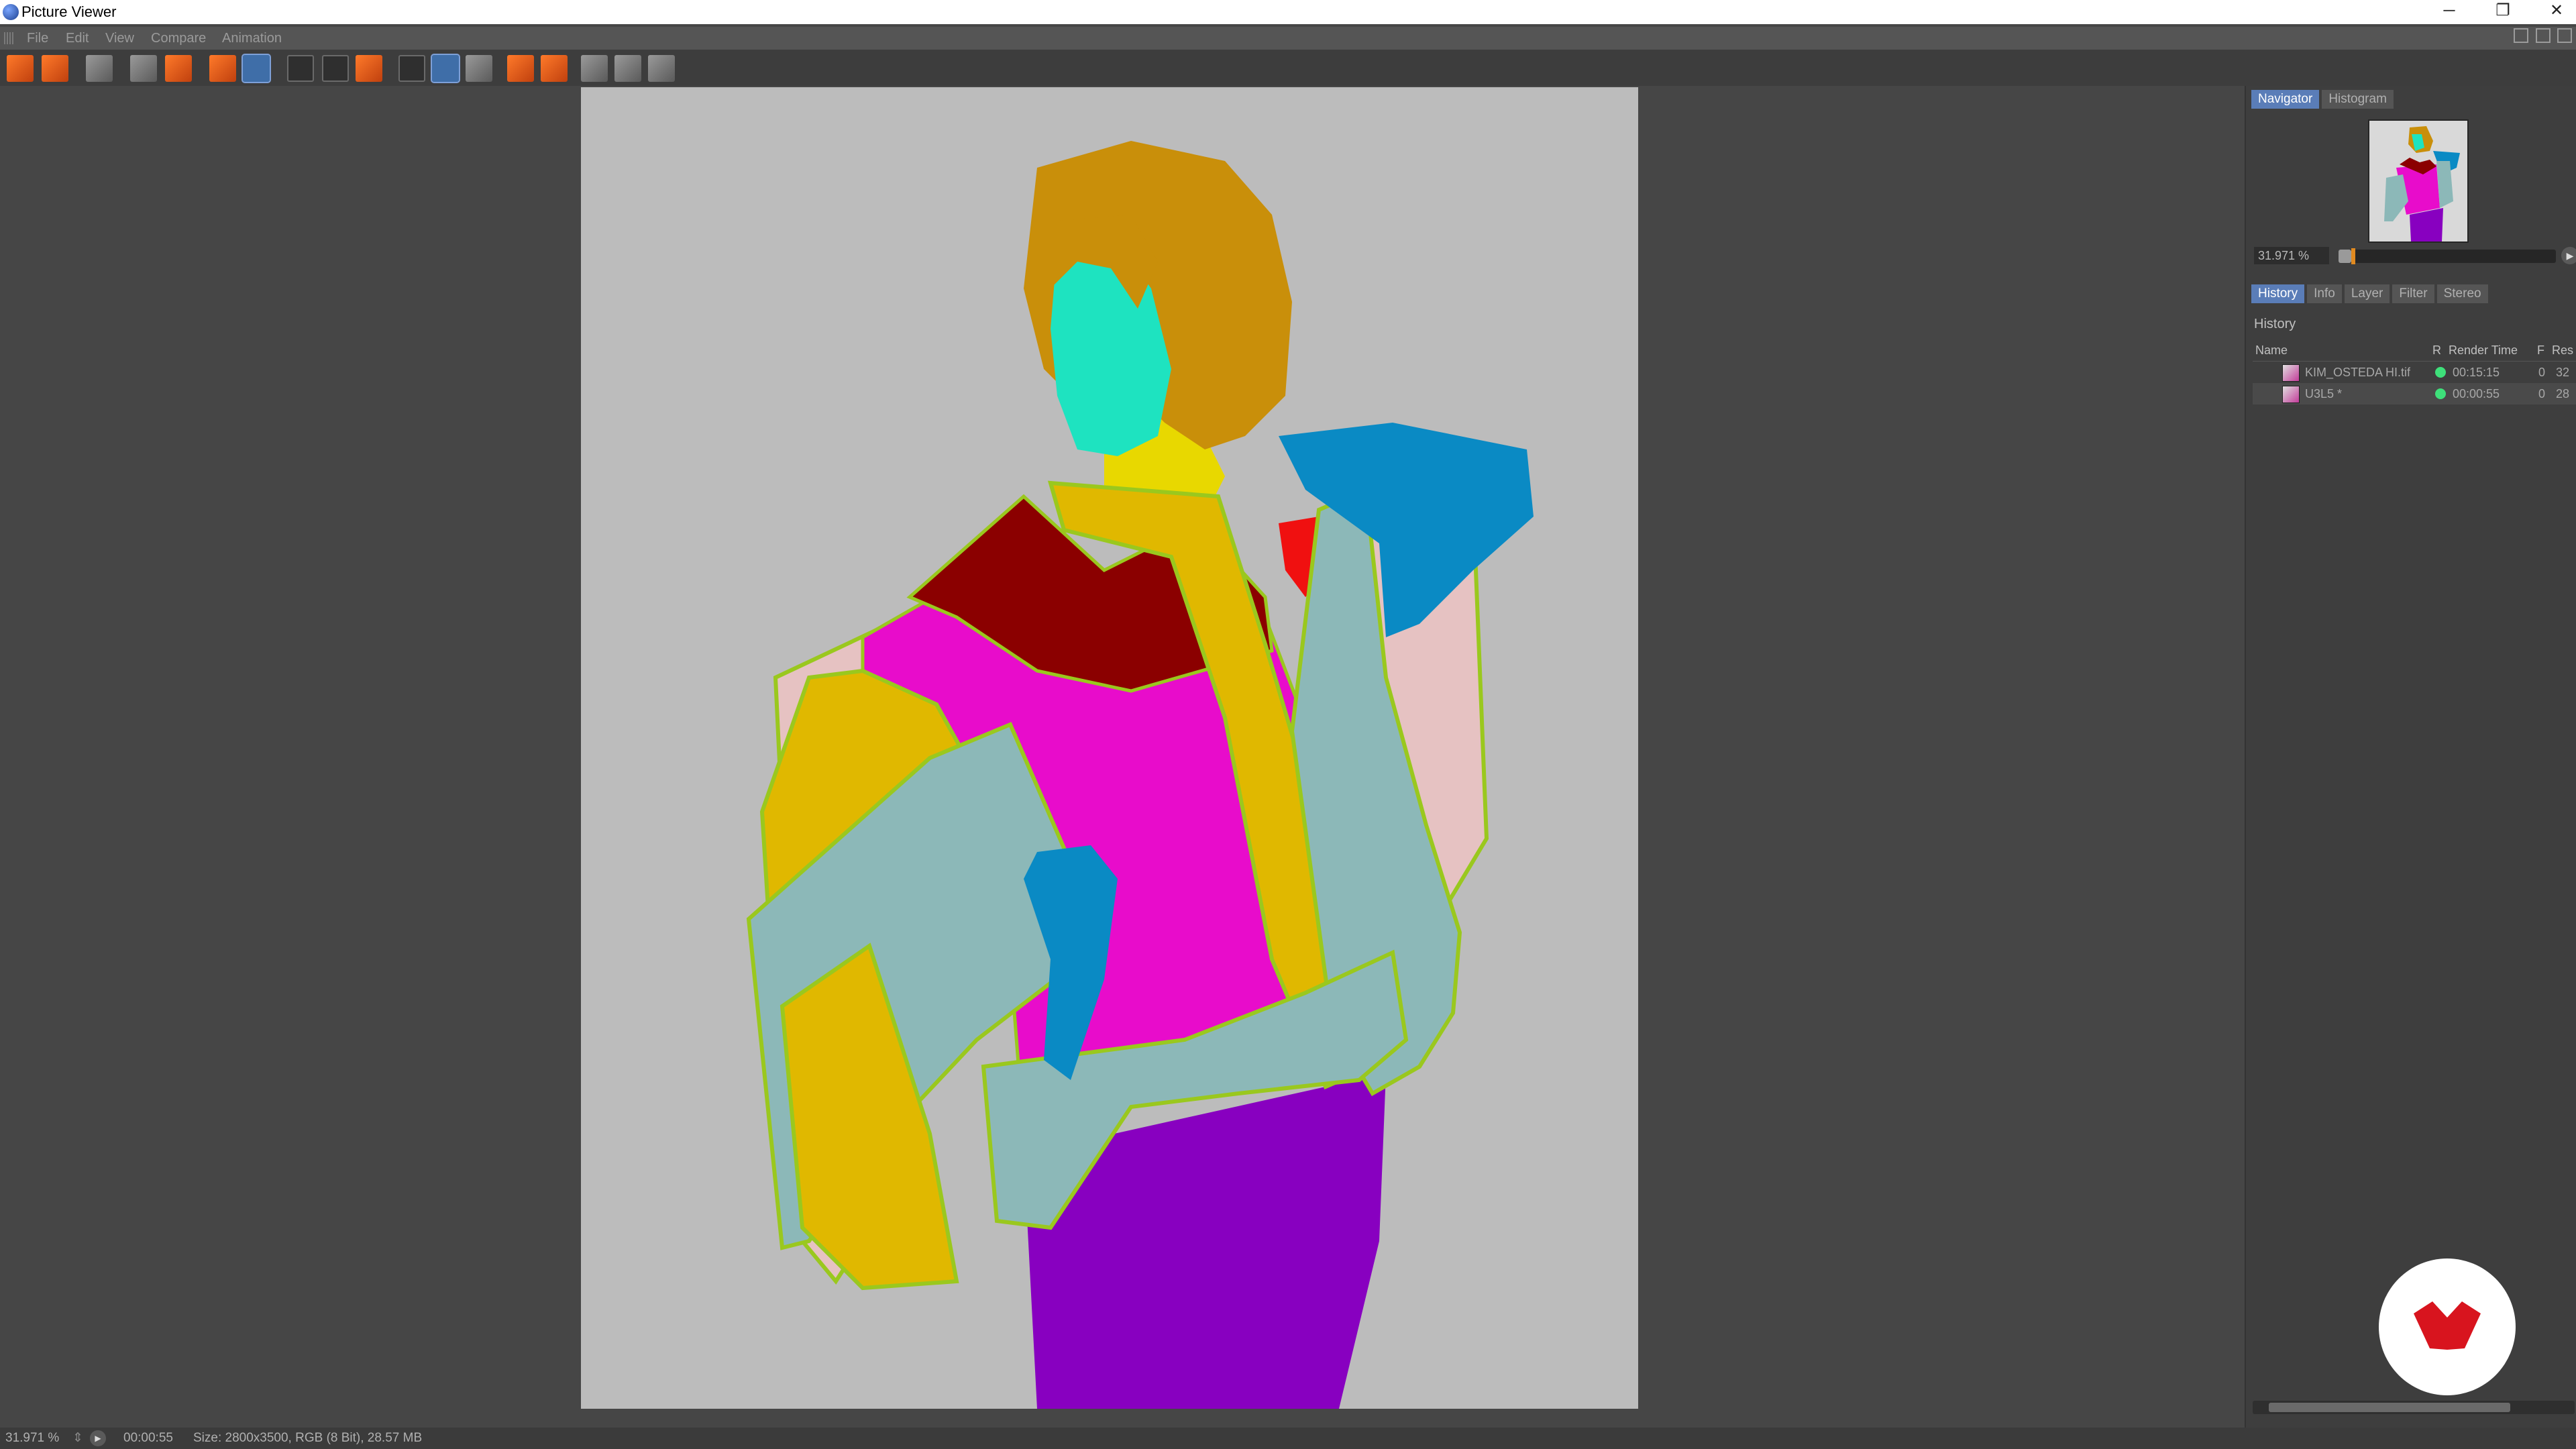 The width and height of the screenshot is (2576, 1449). What do you see at coordinates (77, 1438) in the screenshot?
I see `status-zoom-stepper-icon: ⇕` at bounding box center [77, 1438].